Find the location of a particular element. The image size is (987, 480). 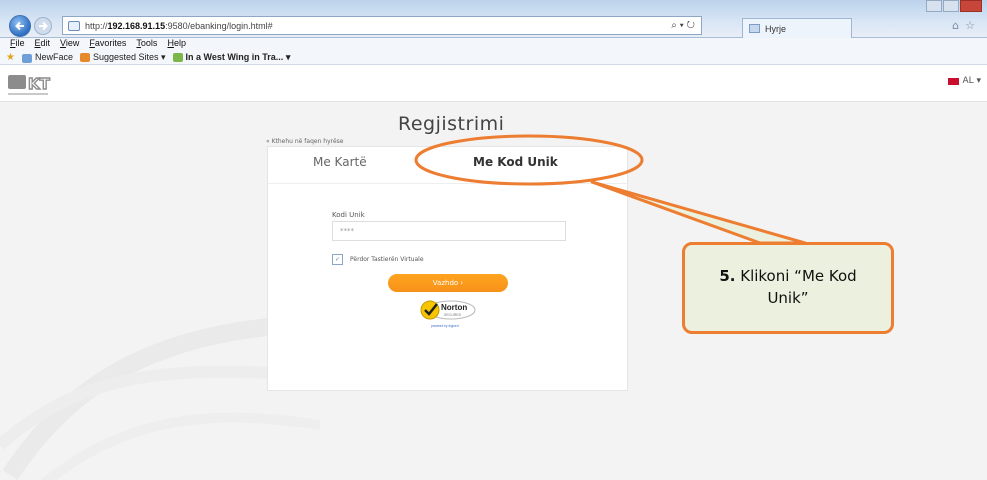

favorites-star-icon: ★ is located at coordinates (10, 57).